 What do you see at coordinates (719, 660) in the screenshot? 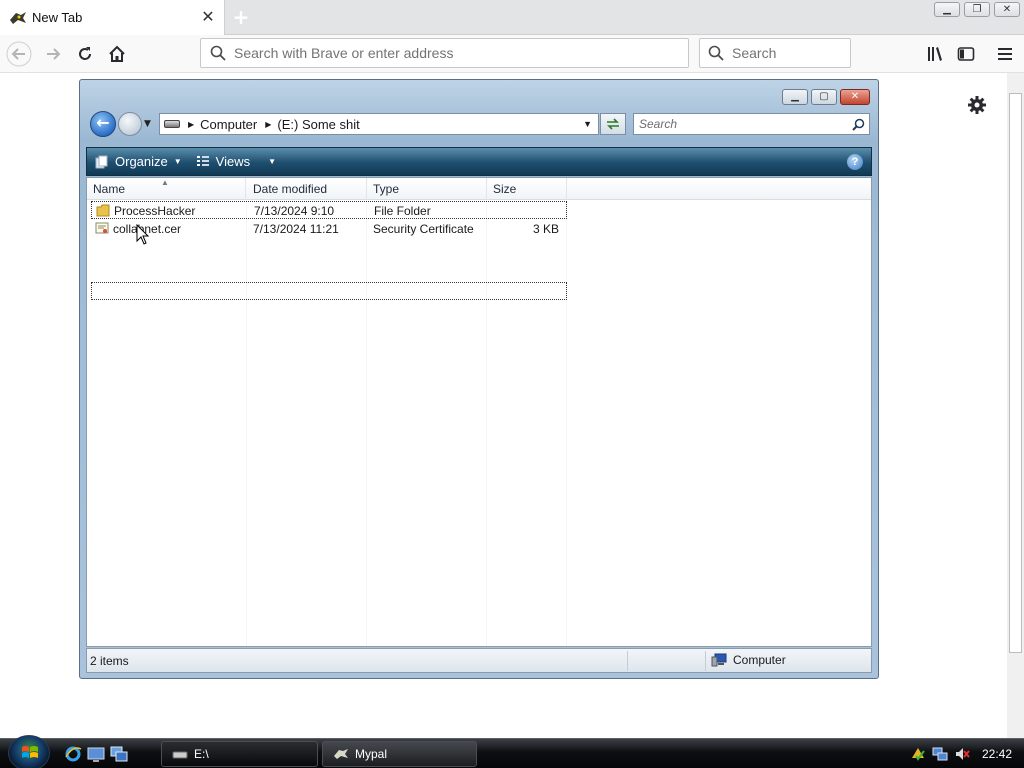
I see `computer-icon` at bounding box center [719, 660].